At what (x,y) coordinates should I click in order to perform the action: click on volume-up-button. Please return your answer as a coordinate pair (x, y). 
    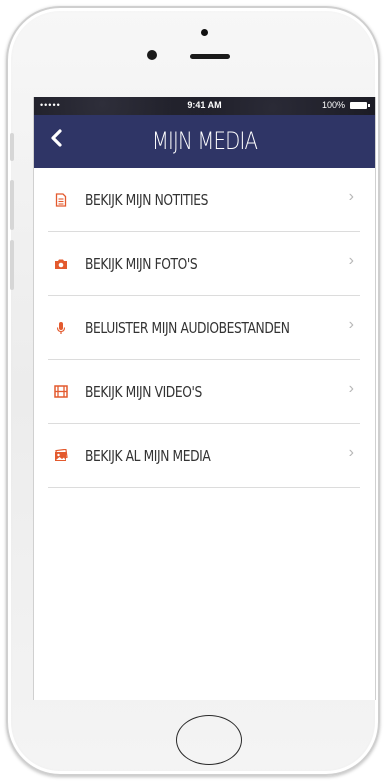
    Looking at the image, I should click on (12, 205).